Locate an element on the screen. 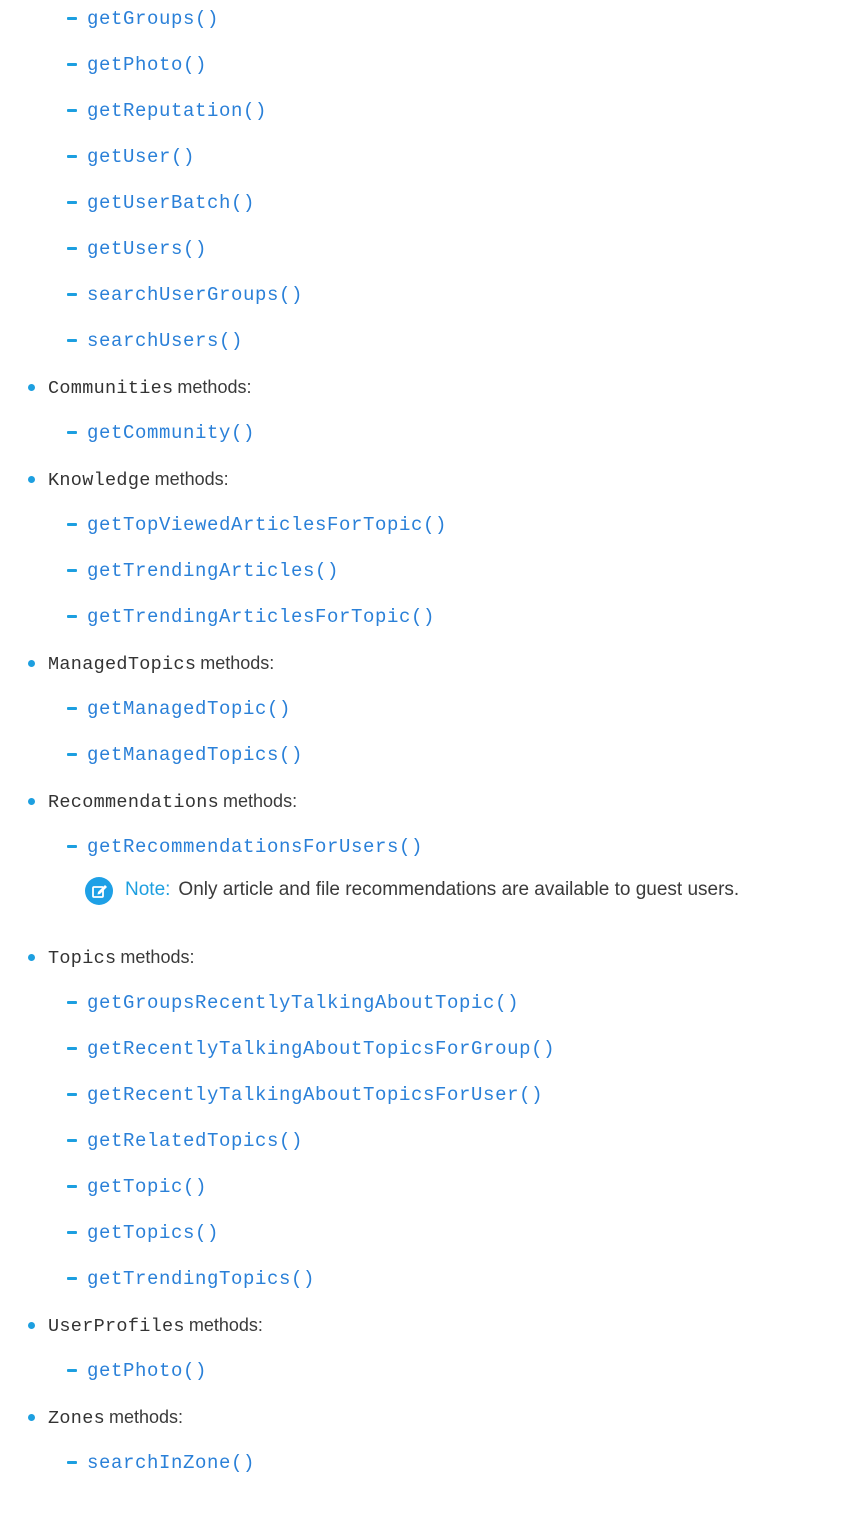  method-link-getRecentlyTalkingAboutTopicsForGroup: getRecentlyTalkingAboutTopicsForGroup() is located at coordinates (321, 1049).